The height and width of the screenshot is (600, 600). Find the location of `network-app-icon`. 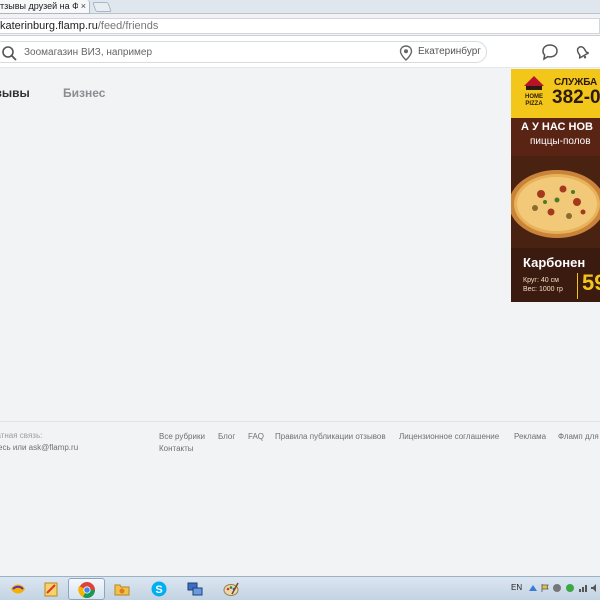

network-app-icon is located at coordinates (195, 589).